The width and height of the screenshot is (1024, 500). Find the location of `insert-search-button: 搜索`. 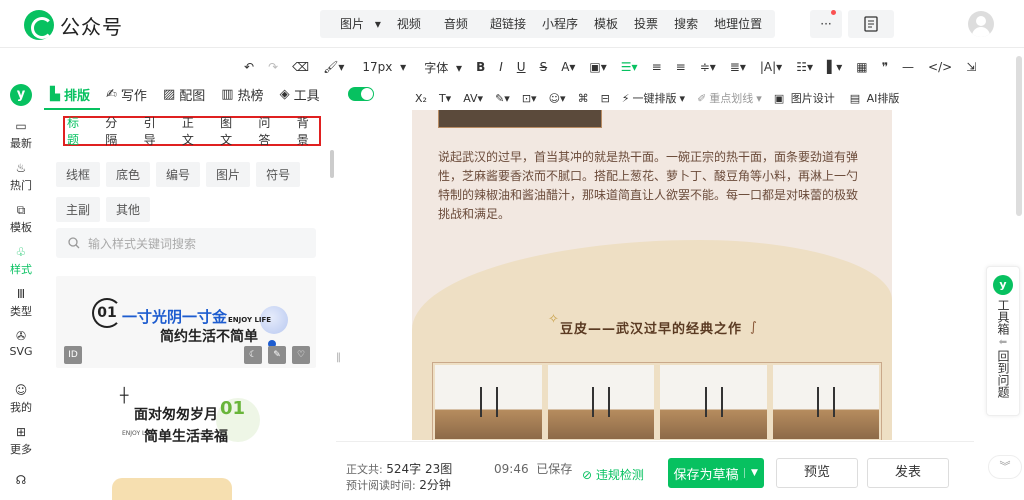

insert-search-button: 搜索 is located at coordinates (686, 24).